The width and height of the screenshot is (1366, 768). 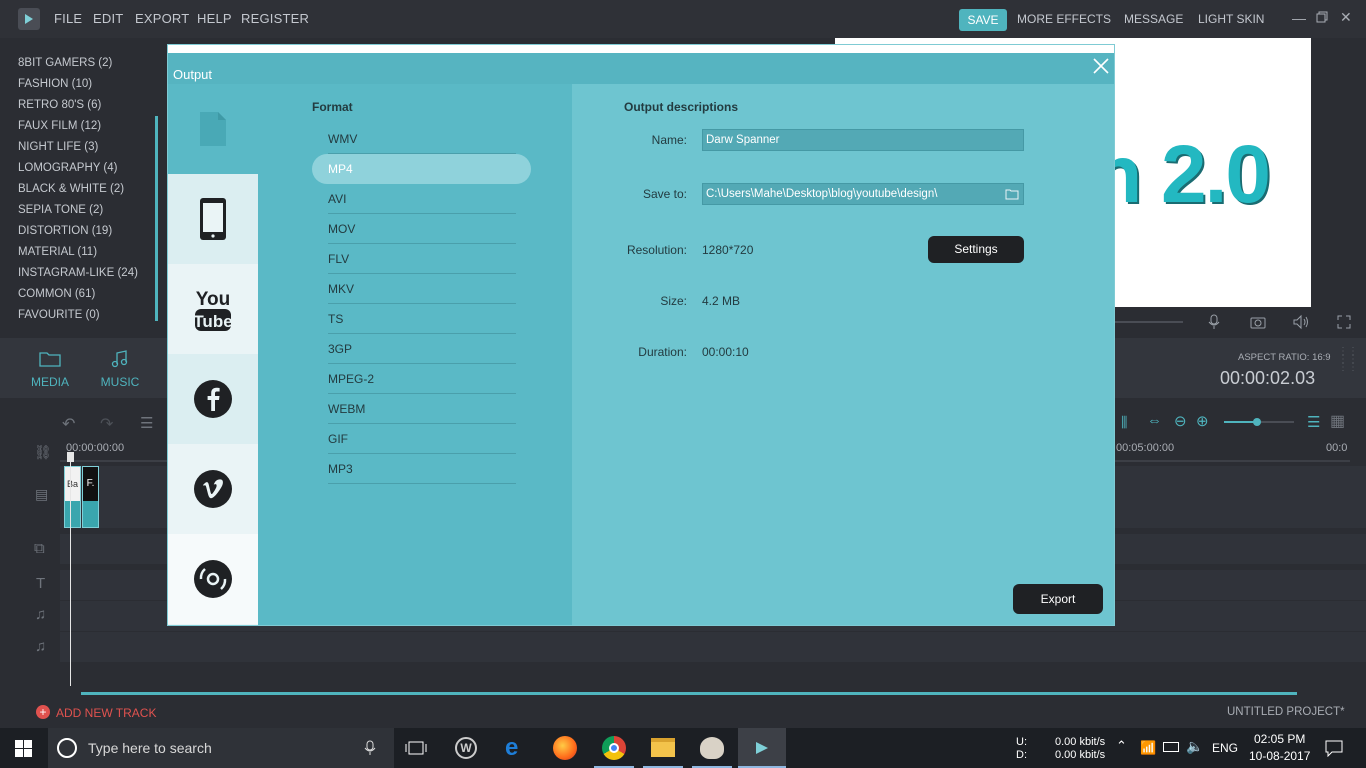 I want to click on filter-category-item: FAVOURITE (0), so click(x=59, y=315).